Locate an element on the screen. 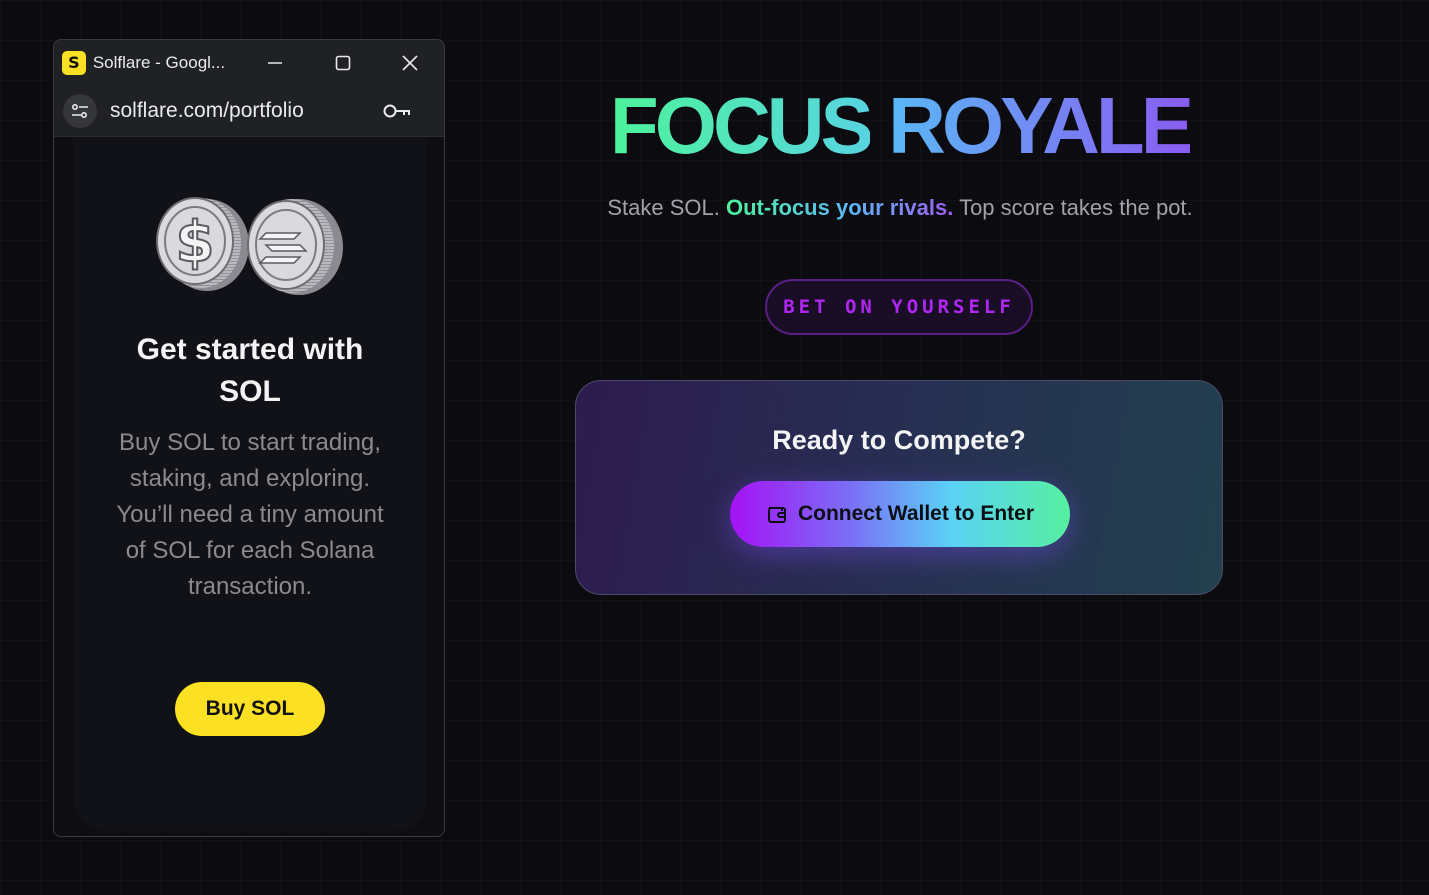 The image size is (1429, 895). hero-title: FOCUS ROYALE is located at coordinates (900, 126).